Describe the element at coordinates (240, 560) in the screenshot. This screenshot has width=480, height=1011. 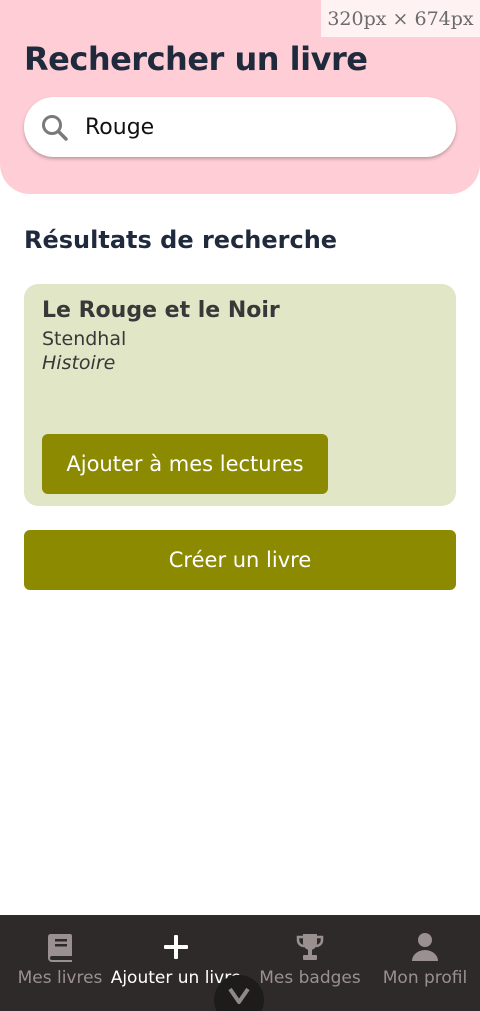
I see `create-book-button: Créer un livre` at that location.